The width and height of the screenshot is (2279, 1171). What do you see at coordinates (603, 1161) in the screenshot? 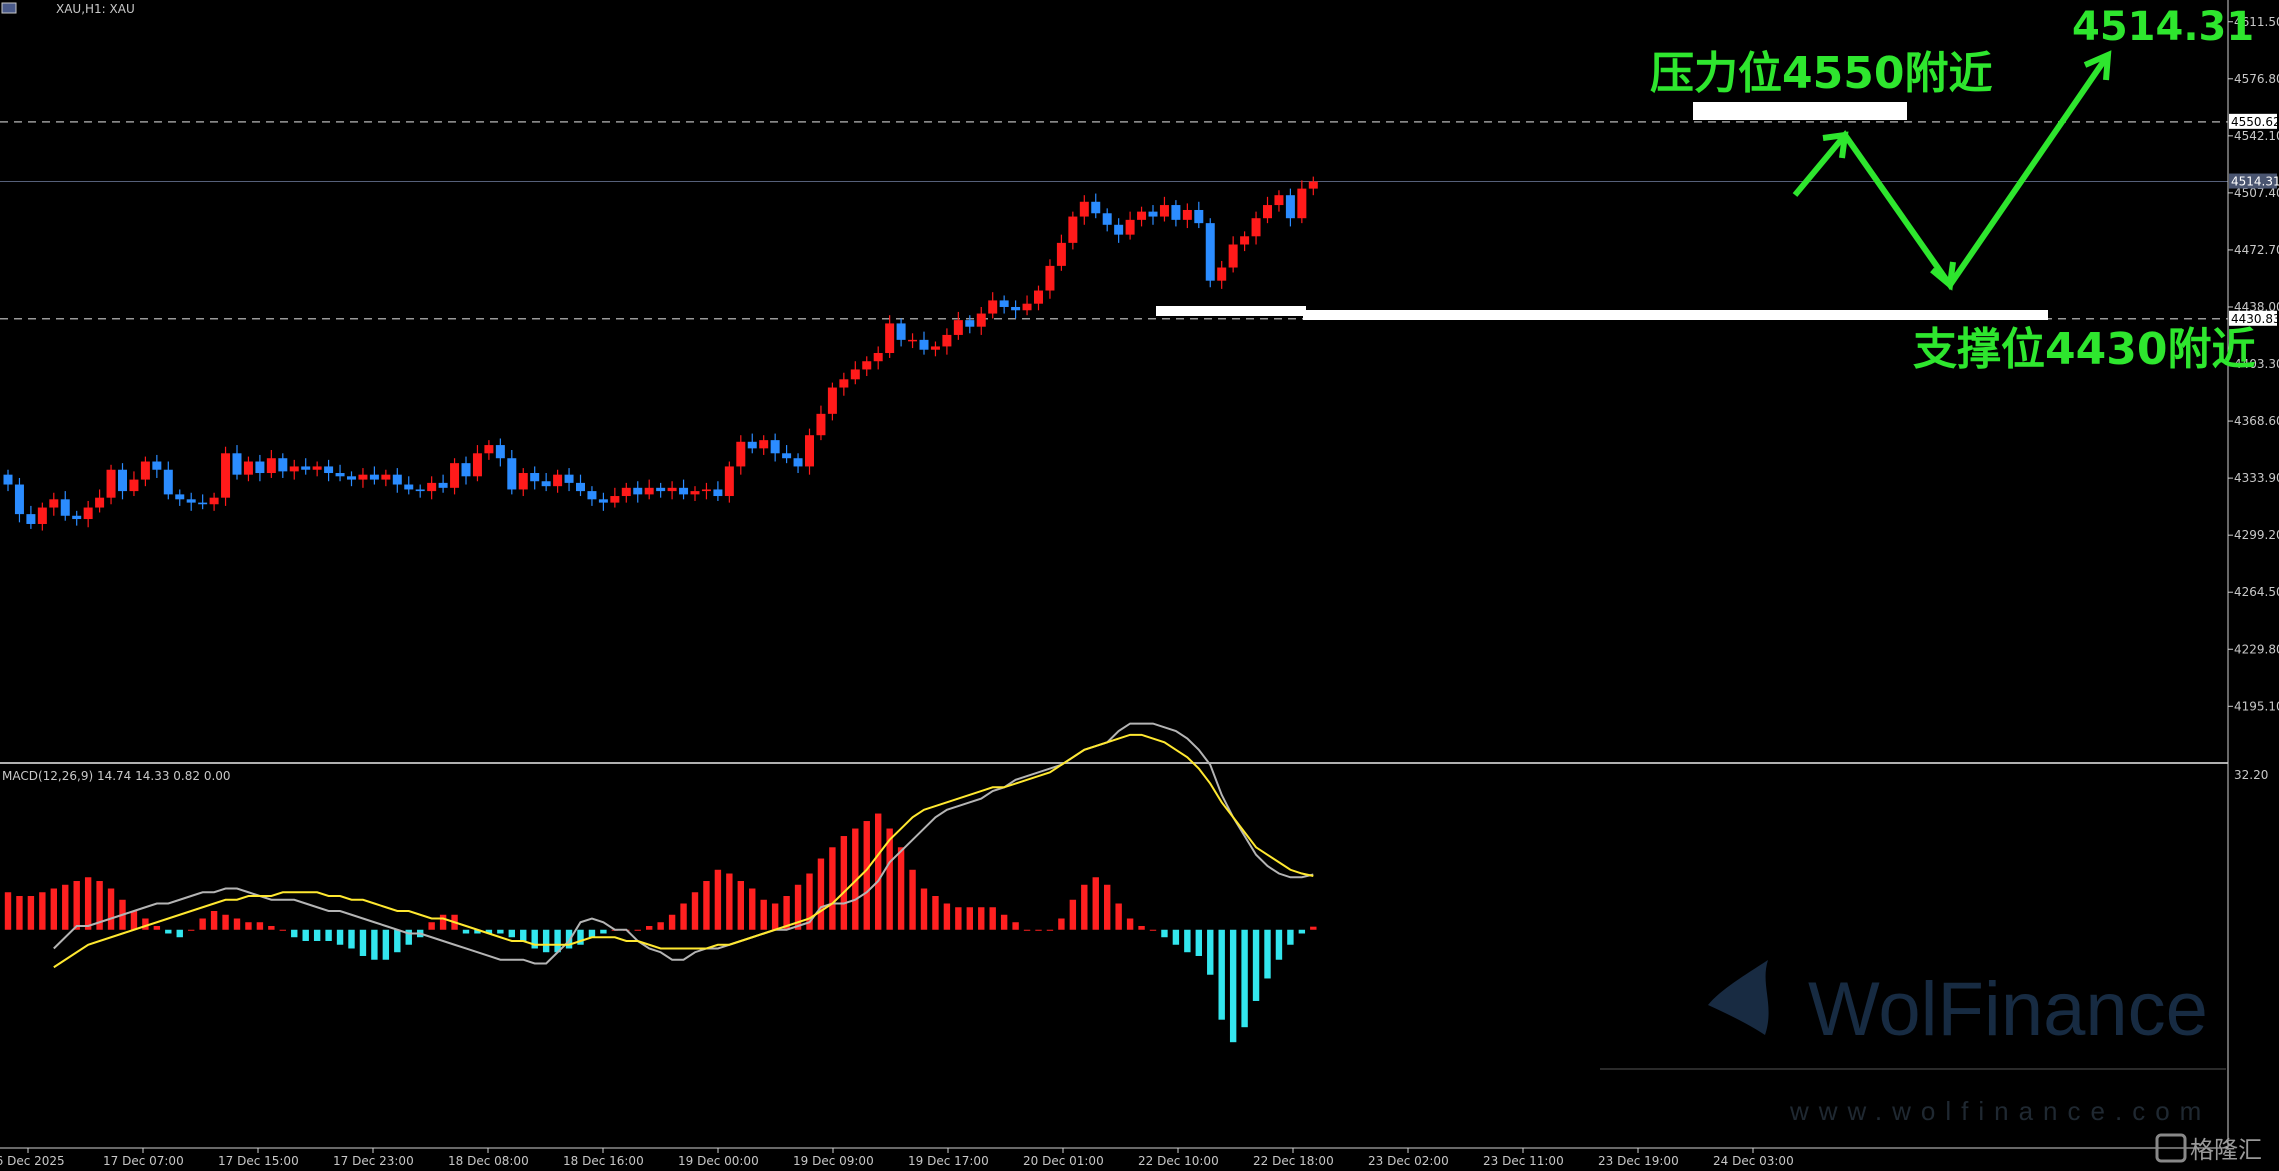
I see `time-tick-label: 18 Dec 16:00` at bounding box center [603, 1161].